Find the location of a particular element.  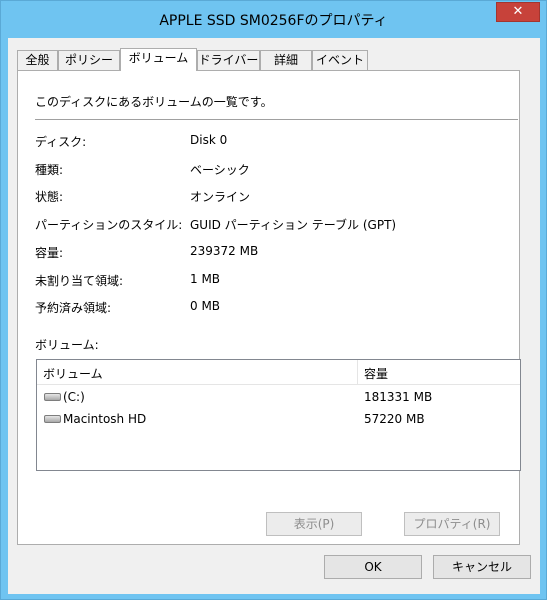

column-header-capacity: 容量 is located at coordinates (376, 373).